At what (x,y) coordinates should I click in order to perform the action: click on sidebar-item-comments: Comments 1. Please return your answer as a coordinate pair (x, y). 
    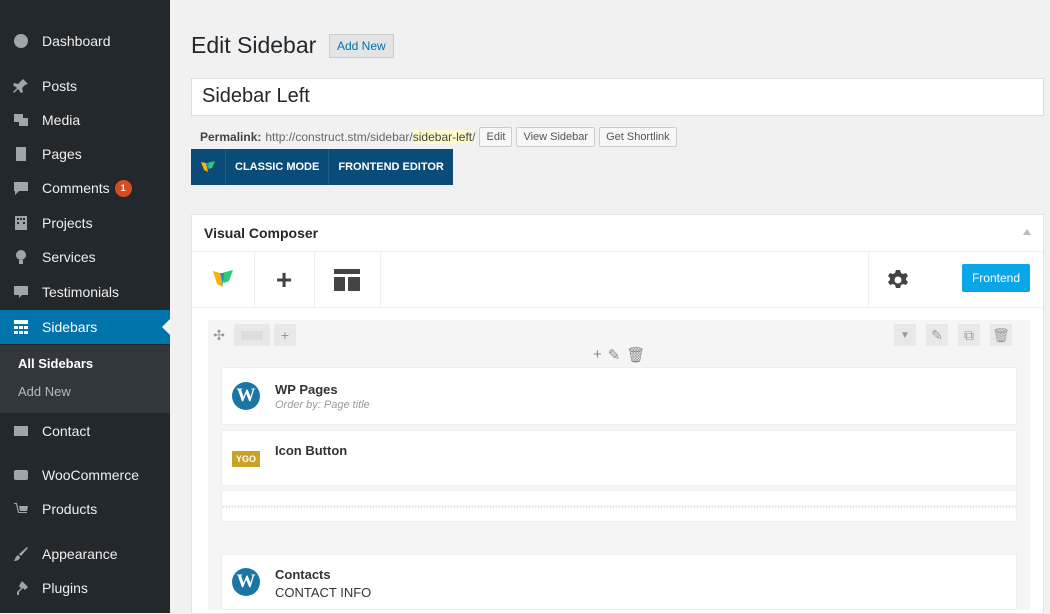
    Looking at the image, I should click on (85, 188).